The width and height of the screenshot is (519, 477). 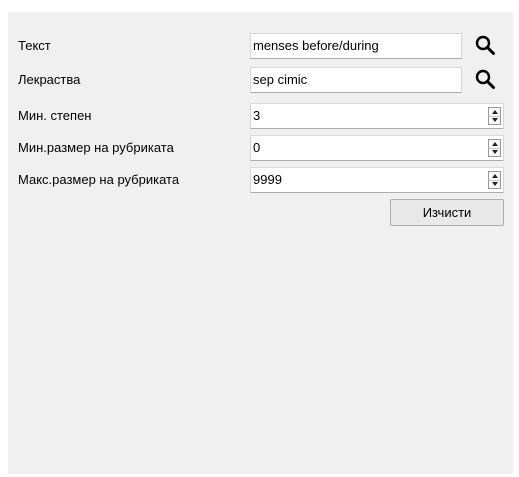 I want to click on min-size-input, so click(x=377, y=148).